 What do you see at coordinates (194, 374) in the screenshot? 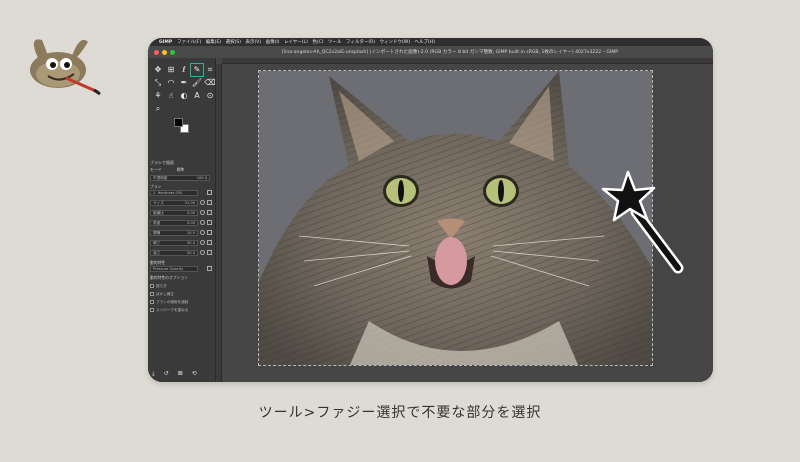
I see `reset-options-icon: ⟲` at bounding box center [194, 374].